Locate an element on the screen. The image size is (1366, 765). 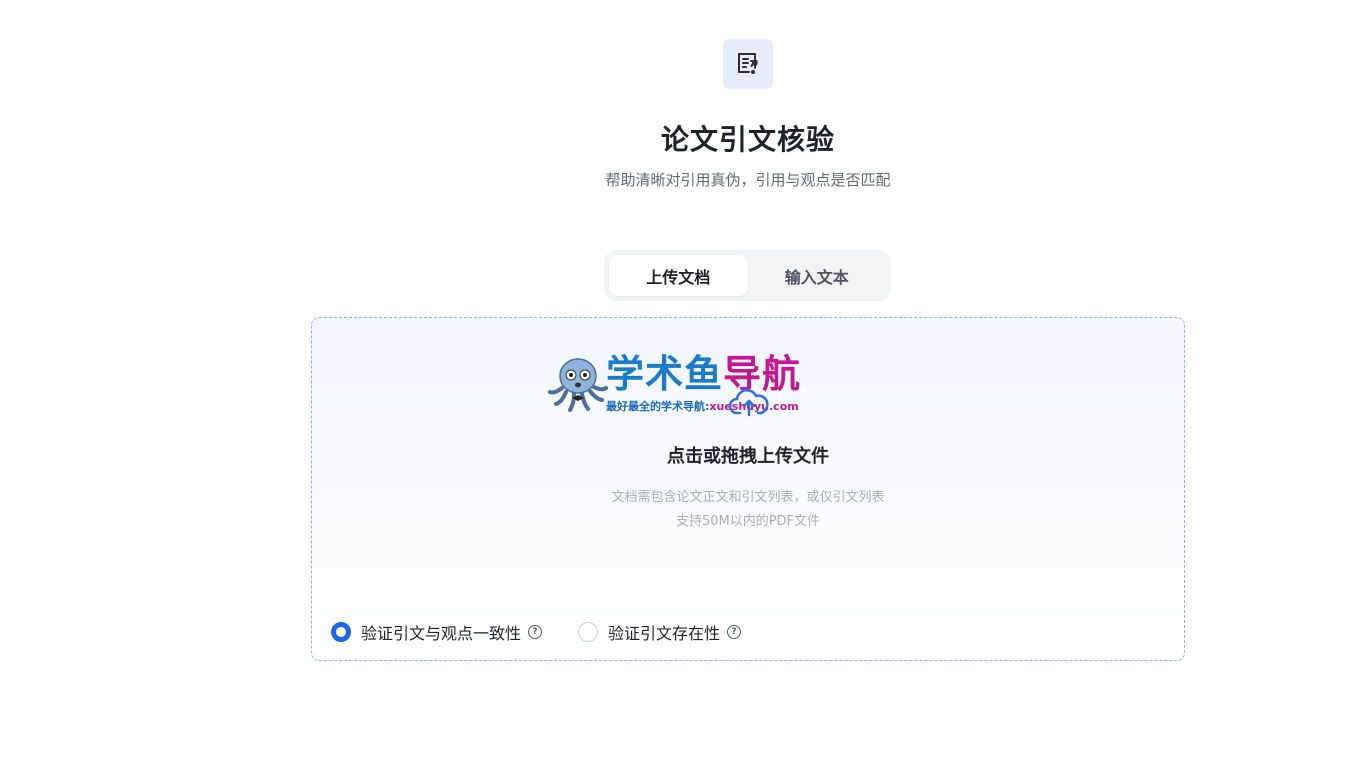
upload-hint-line-1: 文档需包含论文正文和引文列表，或仅引文列表 is located at coordinates (748, 497).